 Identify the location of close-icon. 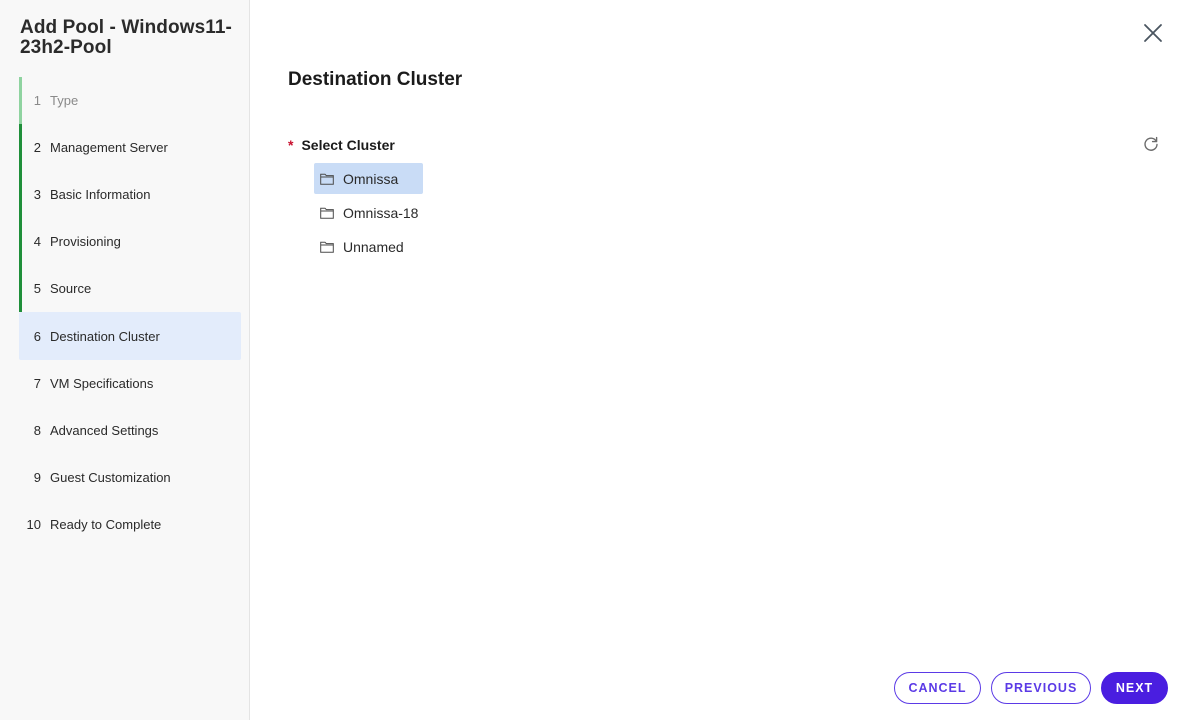
(1153, 33).